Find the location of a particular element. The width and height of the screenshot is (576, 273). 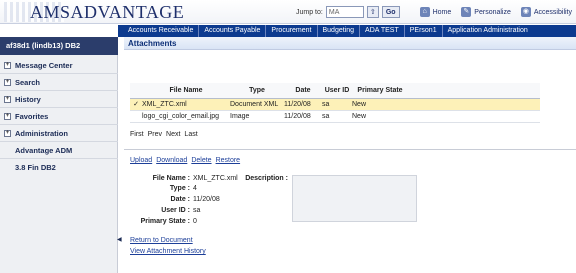

return-to-document-link: Return to Document is located at coordinates (161, 240).